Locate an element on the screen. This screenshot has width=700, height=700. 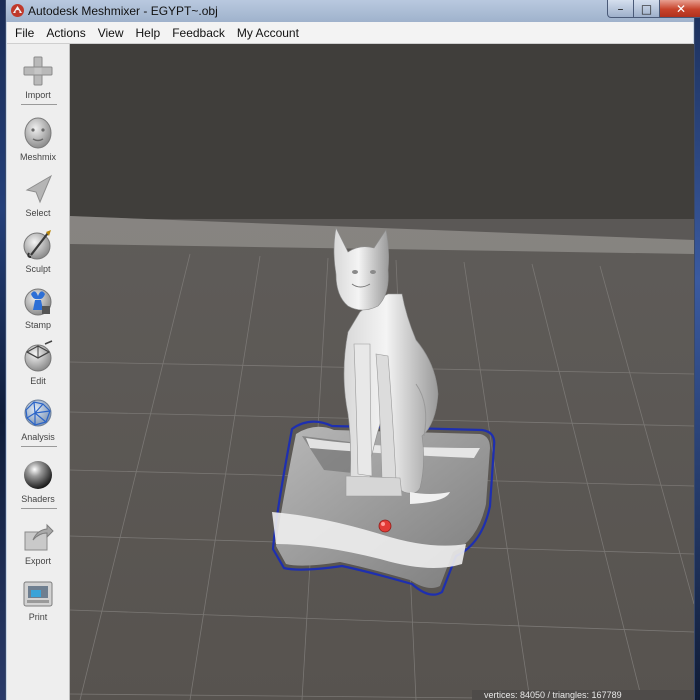
select-arrow-icon is located at coordinates (39, 189).